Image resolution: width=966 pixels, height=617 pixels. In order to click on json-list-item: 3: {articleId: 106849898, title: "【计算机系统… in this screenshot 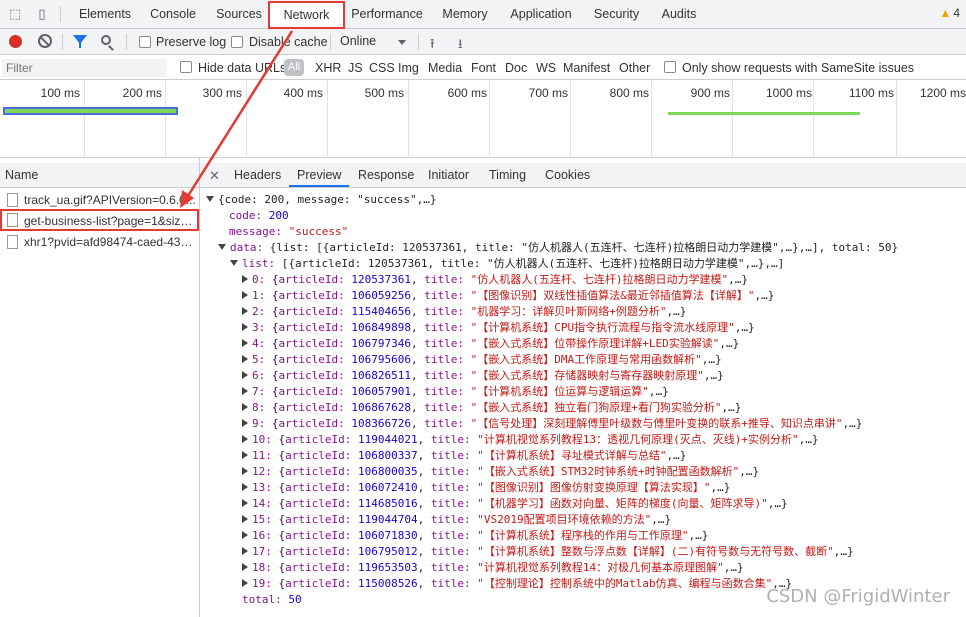, I will do `click(498, 328)`.